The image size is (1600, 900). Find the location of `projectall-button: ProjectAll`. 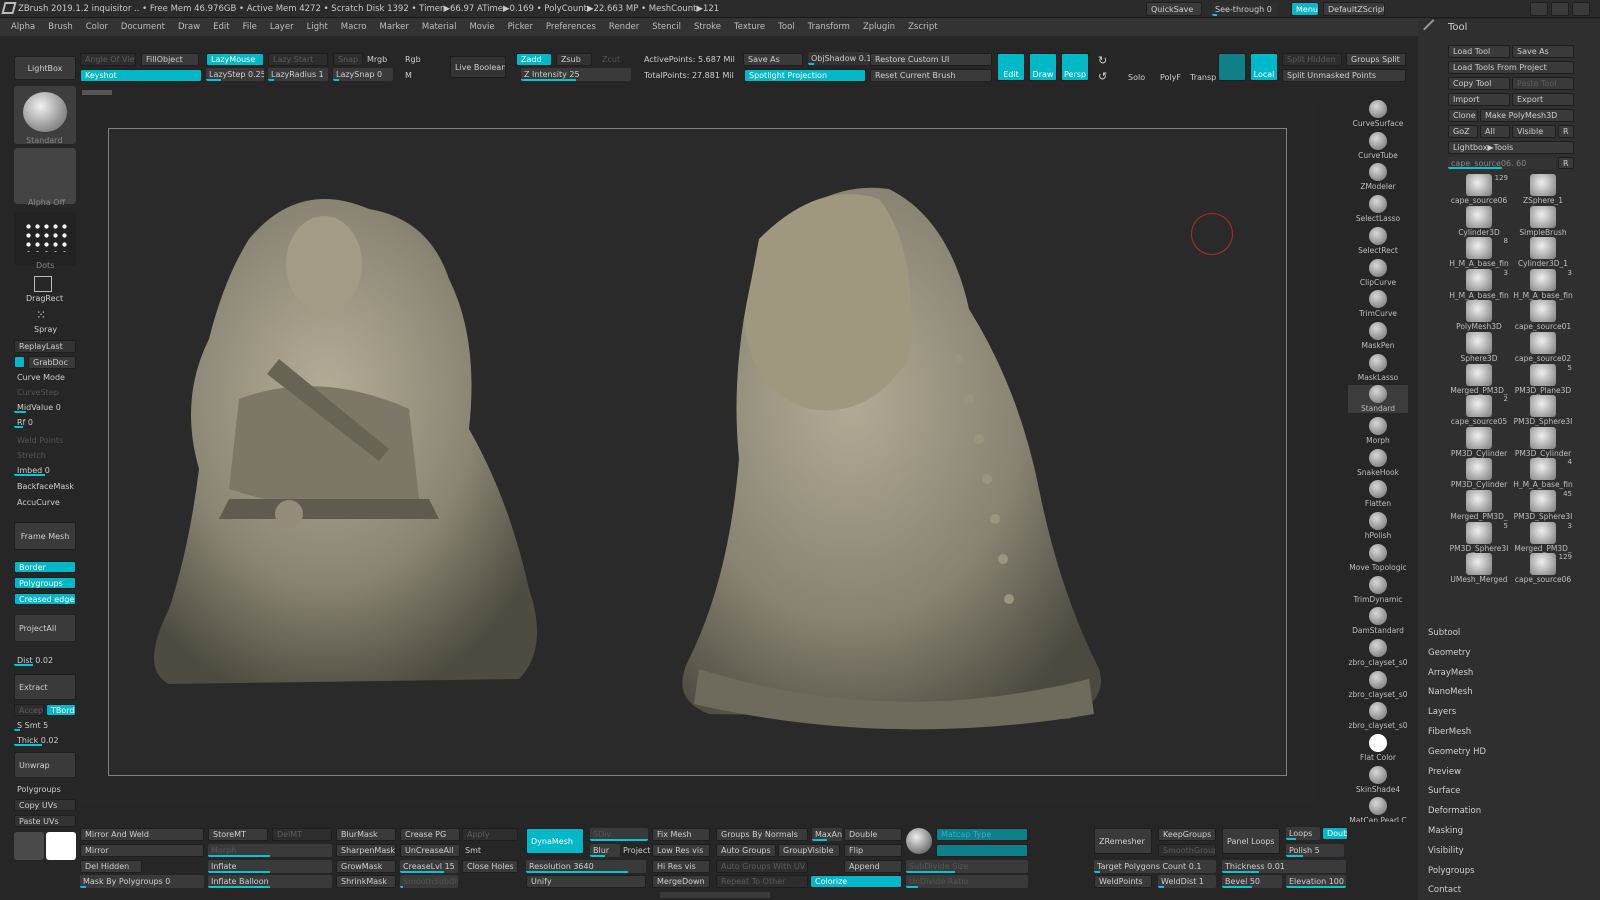

projectall-button: ProjectAll is located at coordinates (45, 628).